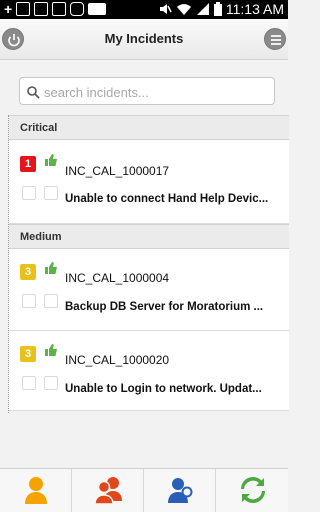 The width and height of the screenshot is (320, 512). What do you see at coordinates (117, 278) in the screenshot?
I see `incident-id: INC_CAL_1000004` at bounding box center [117, 278].